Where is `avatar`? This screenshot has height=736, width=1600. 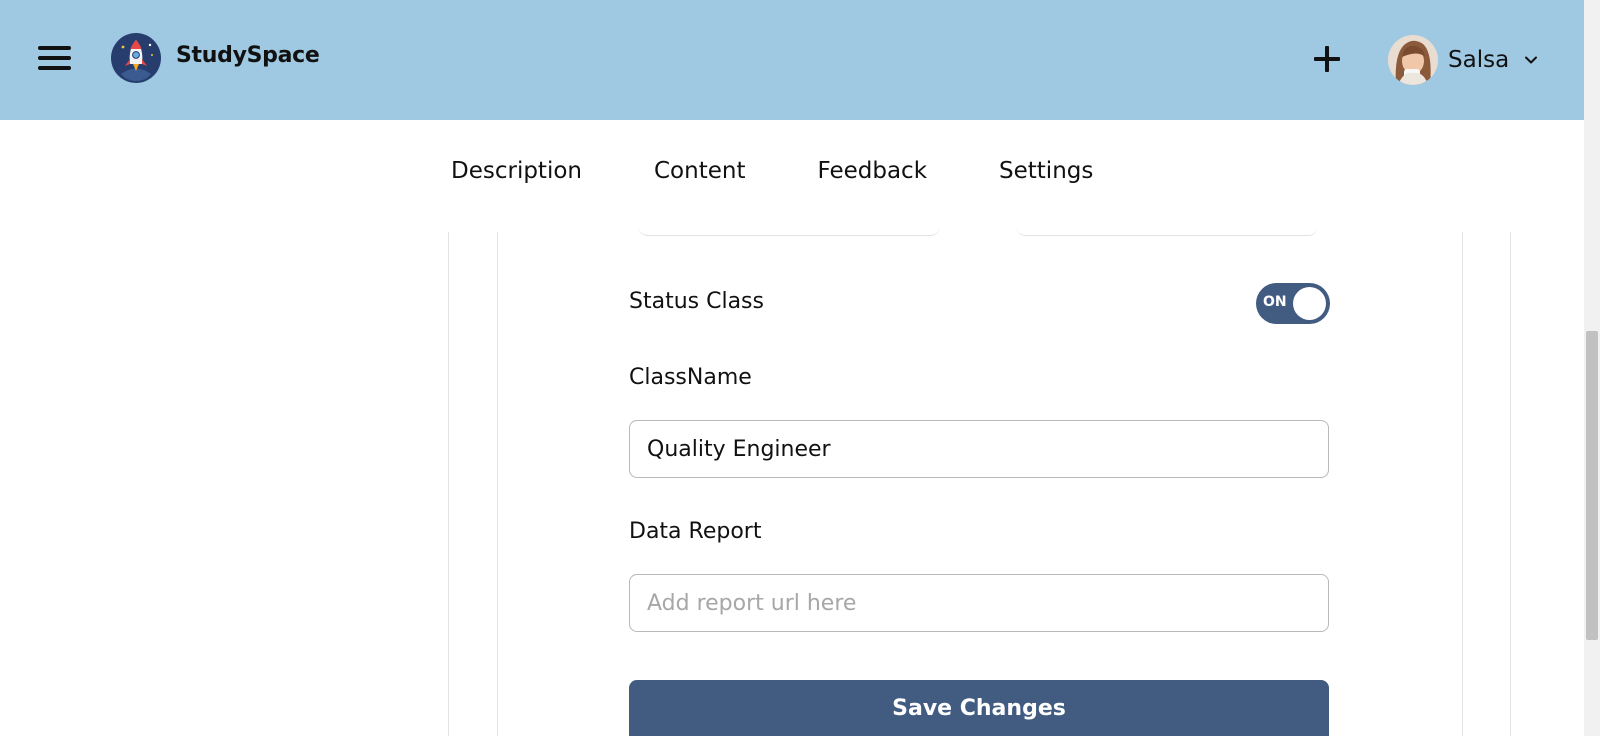 avatar is located at coordinates (1413, 60).